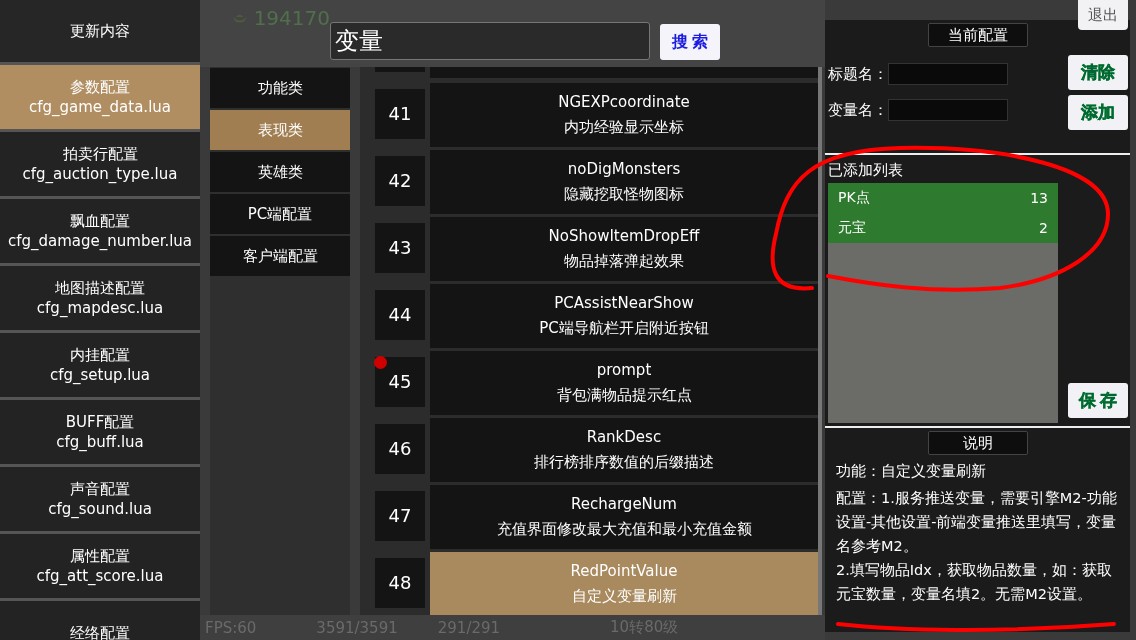  I want to click on partial-index, so click(400, 69).